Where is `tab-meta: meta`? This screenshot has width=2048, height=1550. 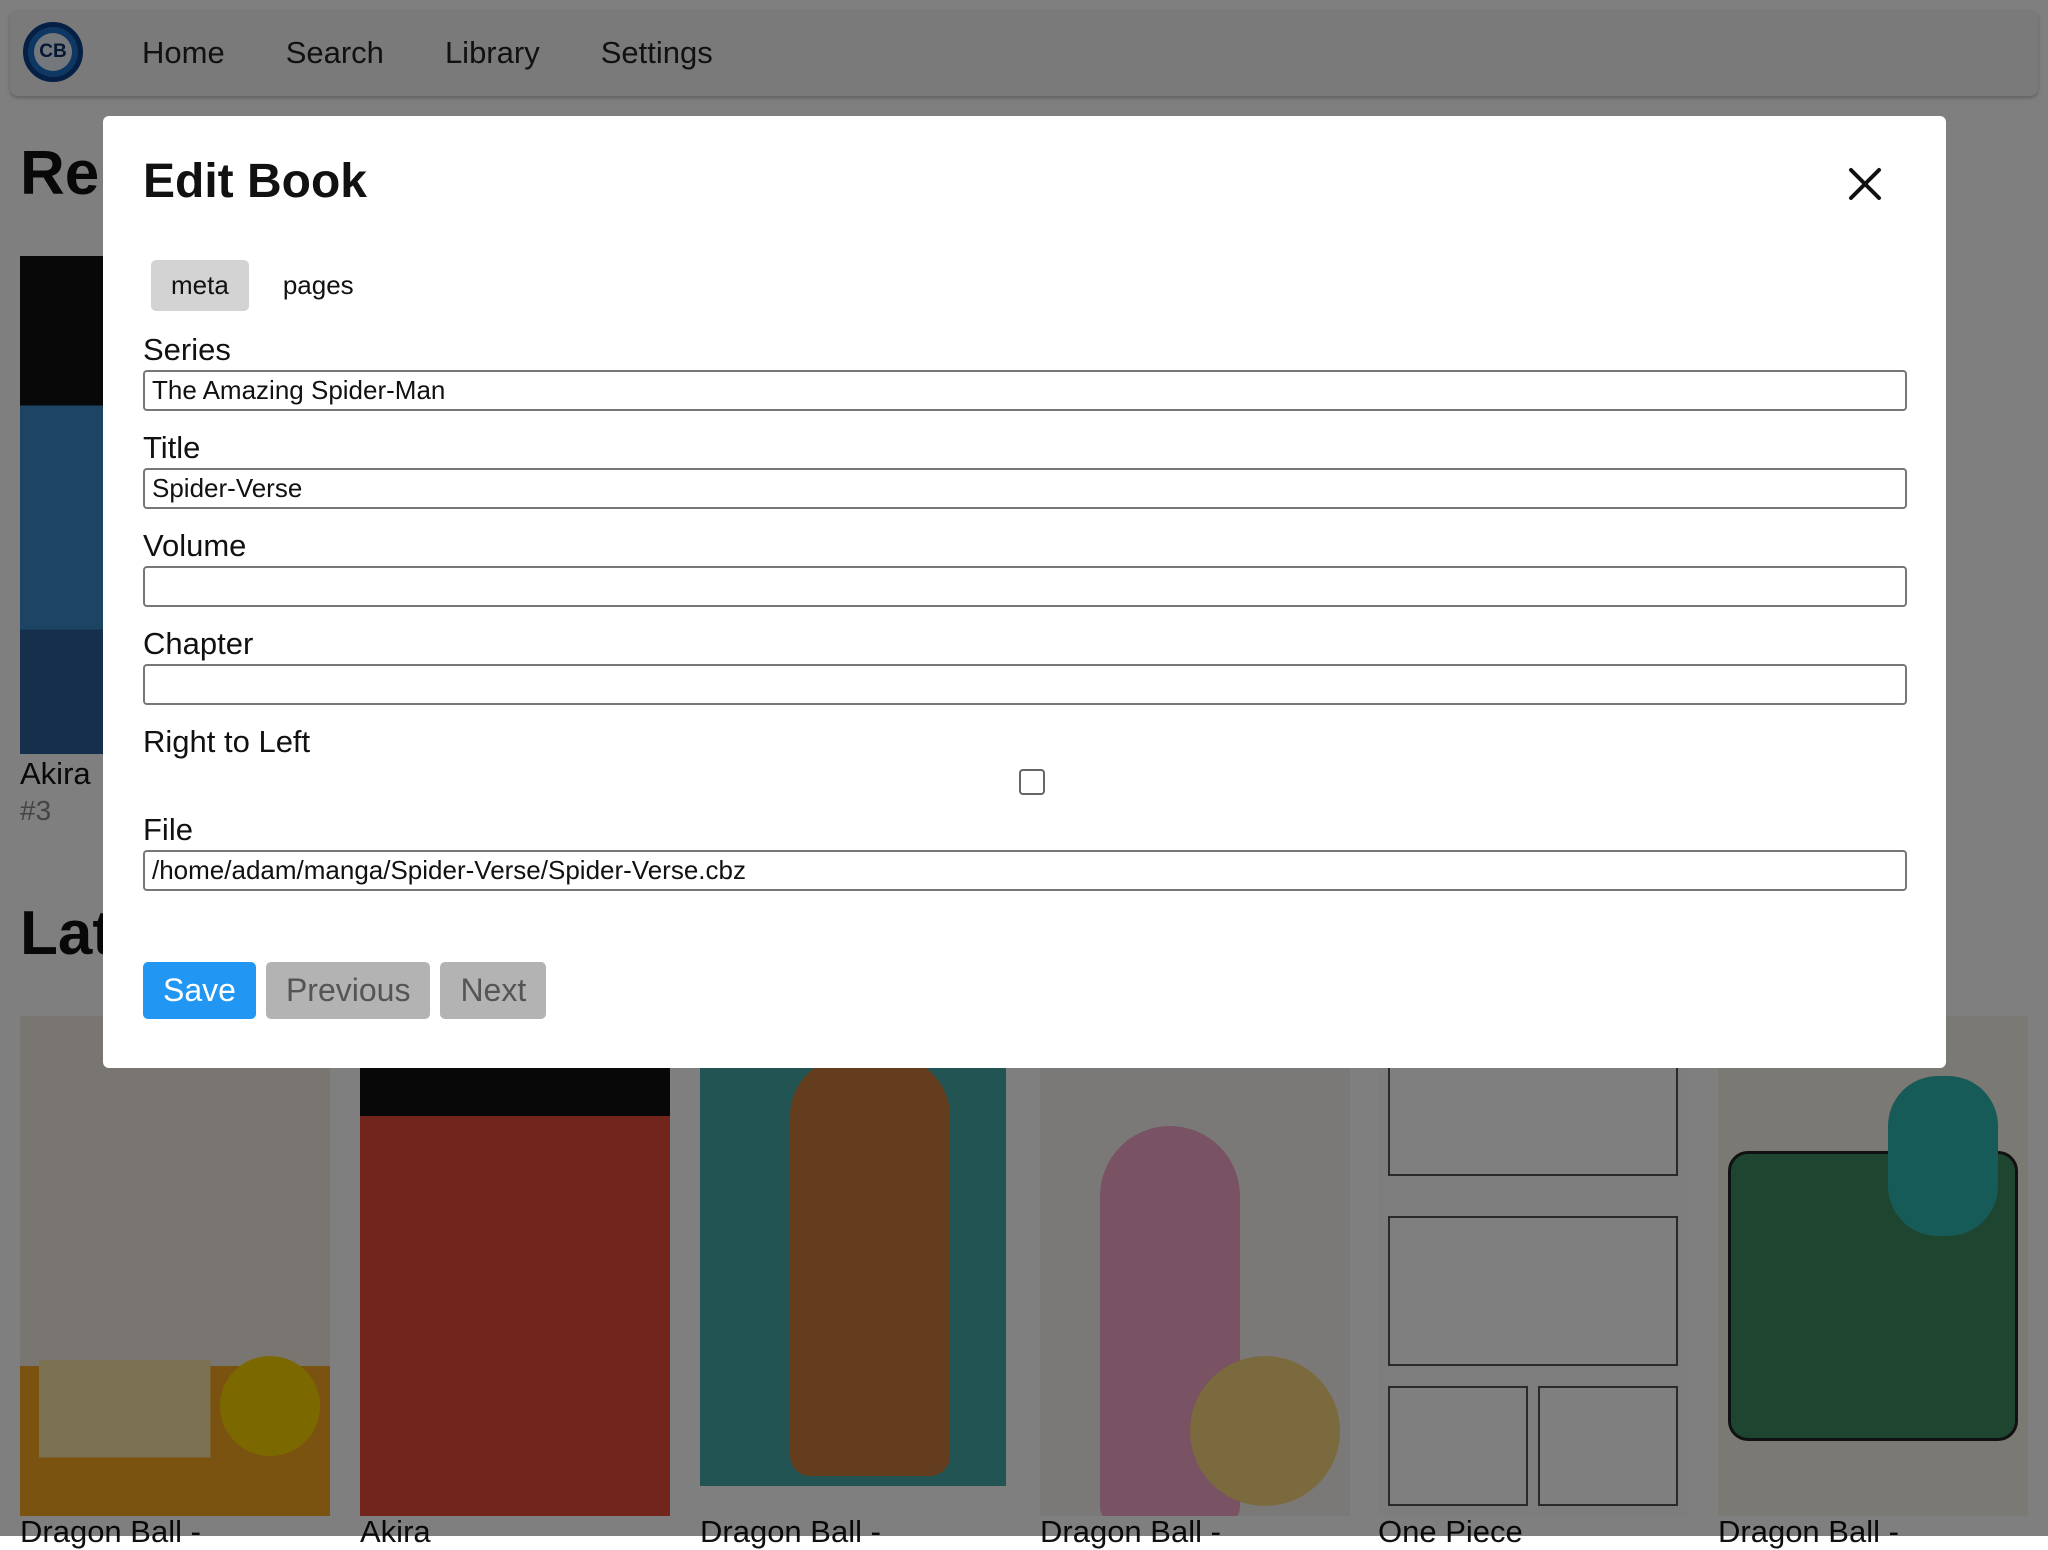 tab-meta: meta is located at coordinates (200, 285).